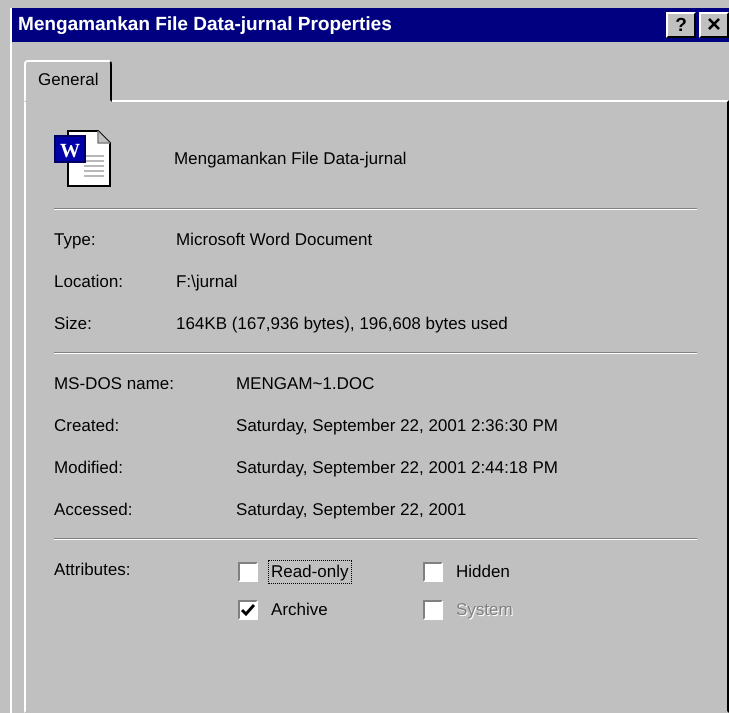 This screenshot has height=713, width=729. I want to click on property-label: Created:, so click(87, 426).